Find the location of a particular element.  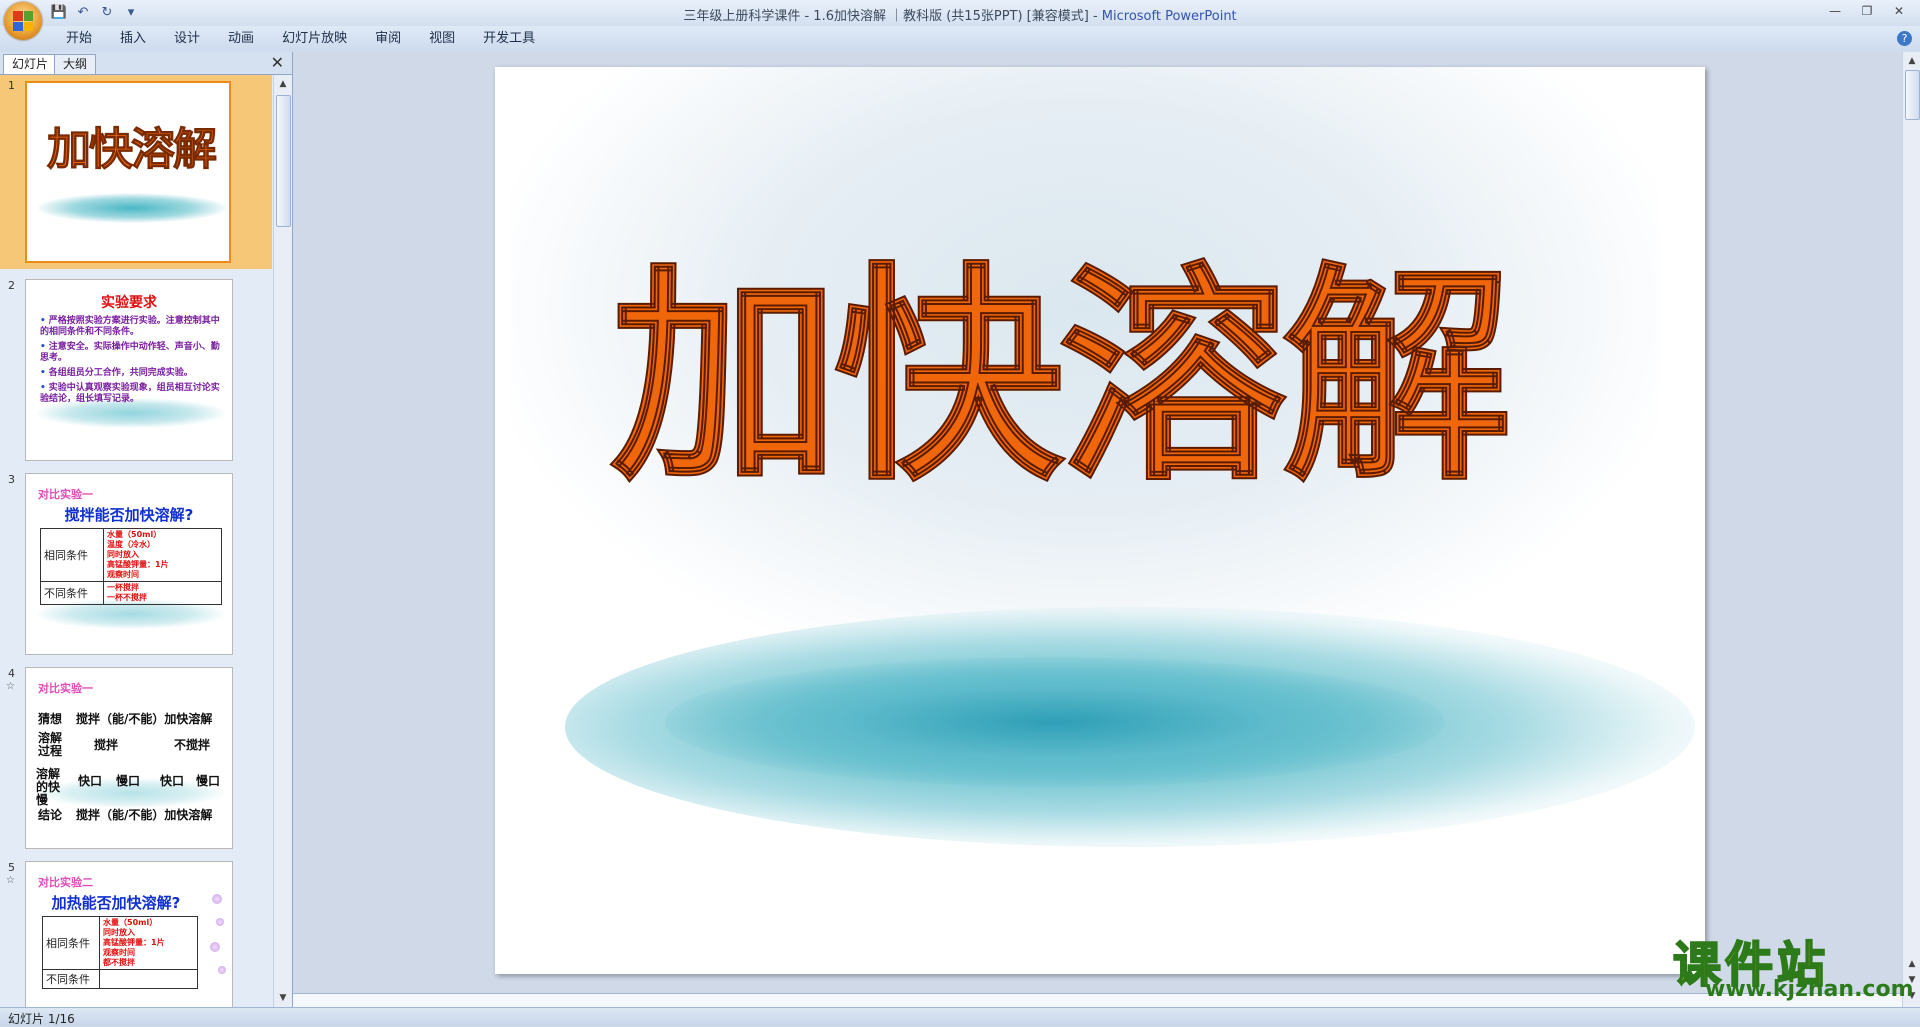

list-item: 注意安全。实际操作中动作轻、声音小、勤思考。 is located at coordinates (133, 353).